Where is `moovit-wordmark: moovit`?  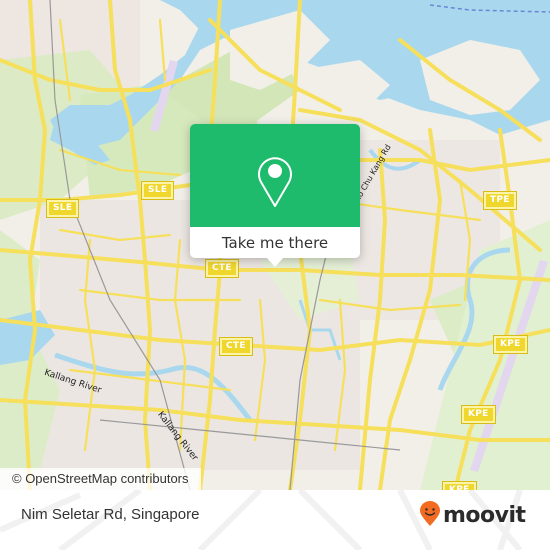
moovit-wordmark: moovit is located at coordinates (484, 515).